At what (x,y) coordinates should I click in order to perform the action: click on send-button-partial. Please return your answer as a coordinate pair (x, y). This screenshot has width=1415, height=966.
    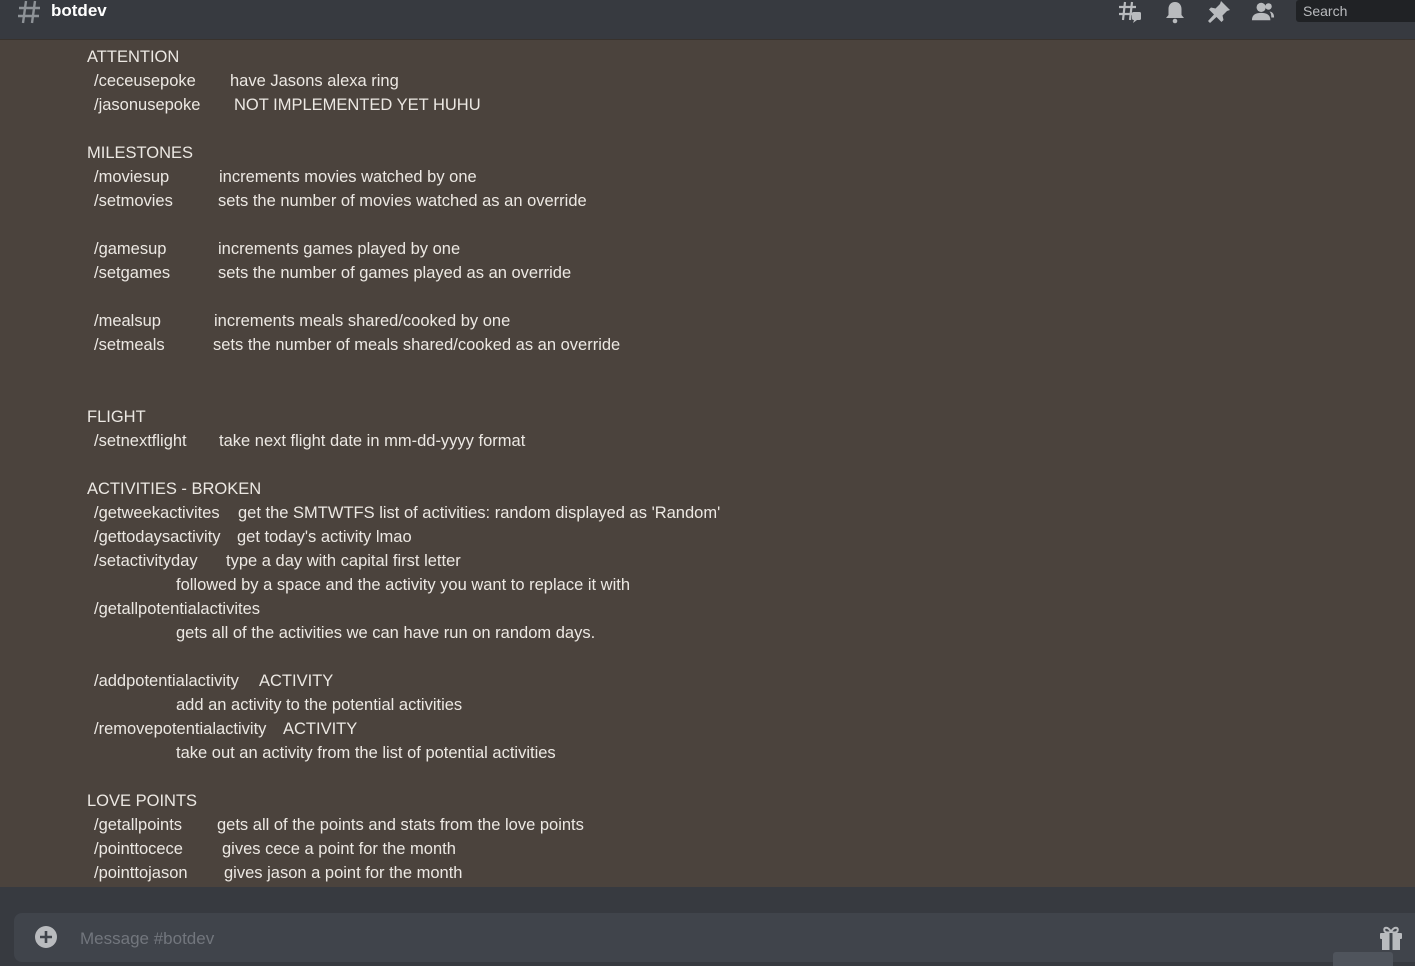
    Looking at the image, I should click on (1363, 959).